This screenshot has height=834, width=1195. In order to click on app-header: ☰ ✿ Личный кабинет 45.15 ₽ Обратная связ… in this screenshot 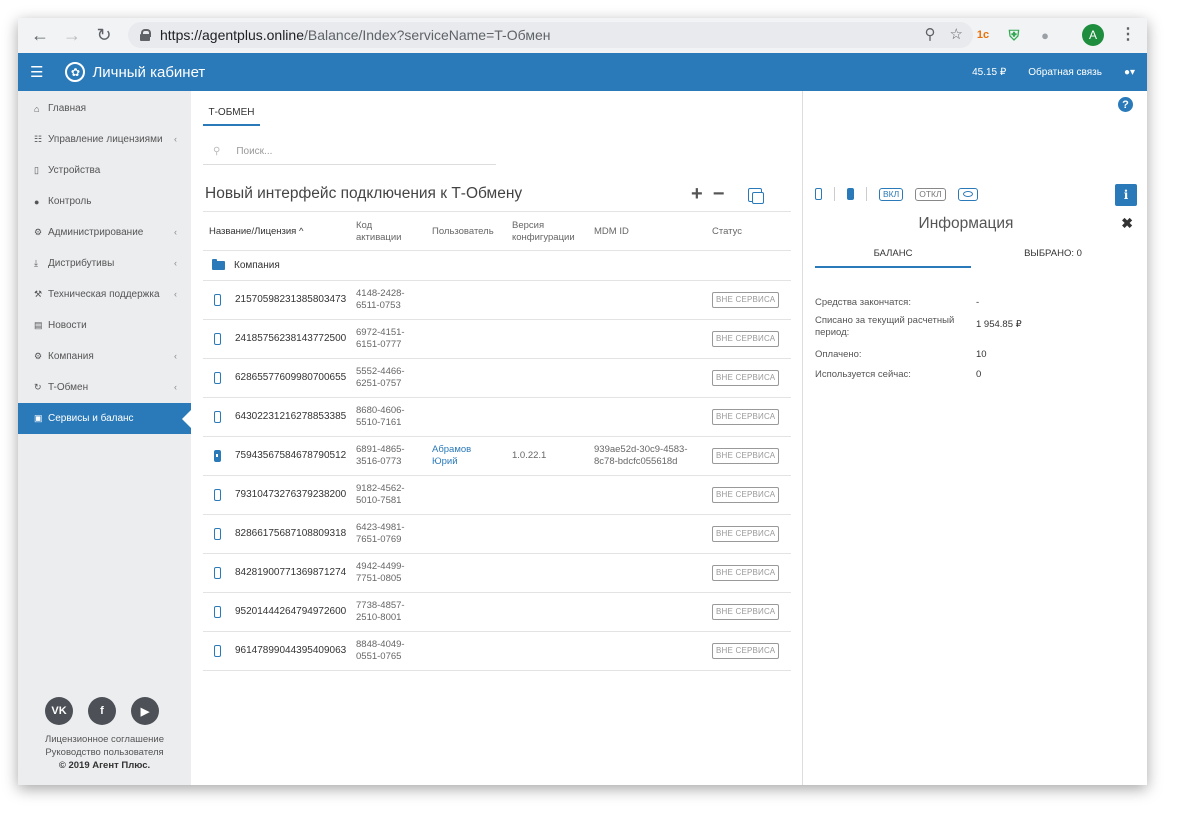, I will do `click(582, 72)`.